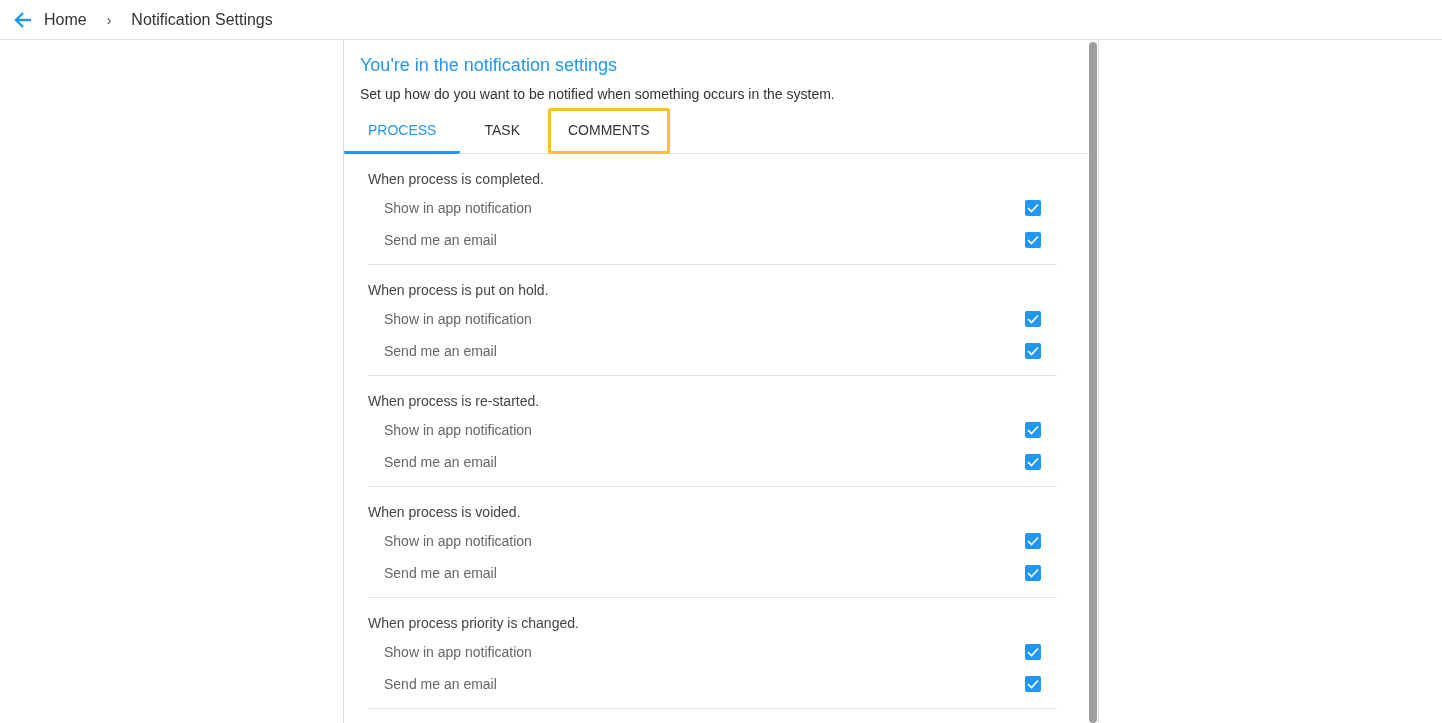 This screenshot has height=723, width=1442. Describe the element at coordinates (609, 131) in the screenshot. I see `tab: COMMENTS` at that location.